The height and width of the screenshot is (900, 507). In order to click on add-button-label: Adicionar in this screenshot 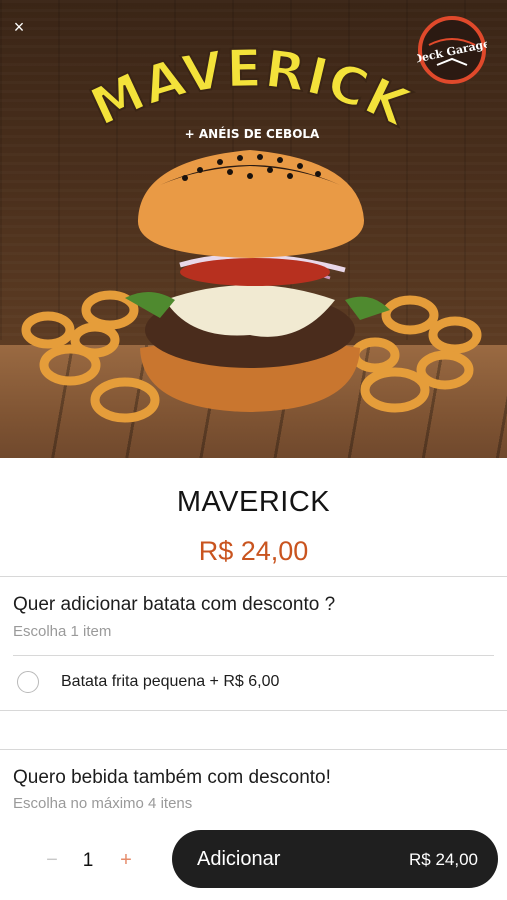, I will do `click(239, 859)`.